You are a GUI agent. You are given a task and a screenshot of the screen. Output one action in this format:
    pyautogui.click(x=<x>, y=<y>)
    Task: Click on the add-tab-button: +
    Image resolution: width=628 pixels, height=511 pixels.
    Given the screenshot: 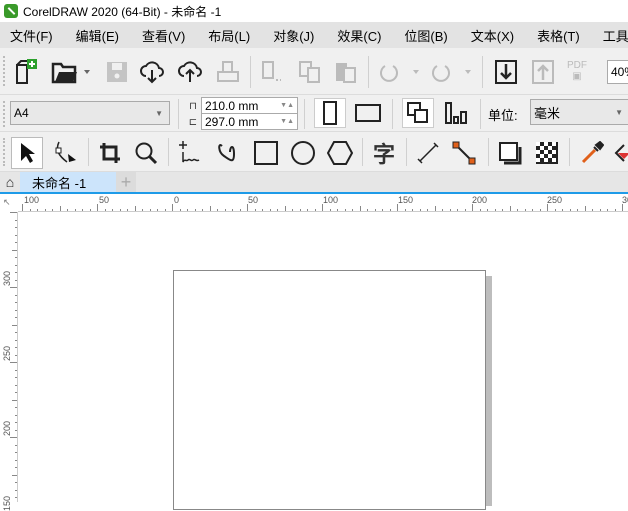 What is the action you would take?
    pyautogui.click(x=126, y=182)
    